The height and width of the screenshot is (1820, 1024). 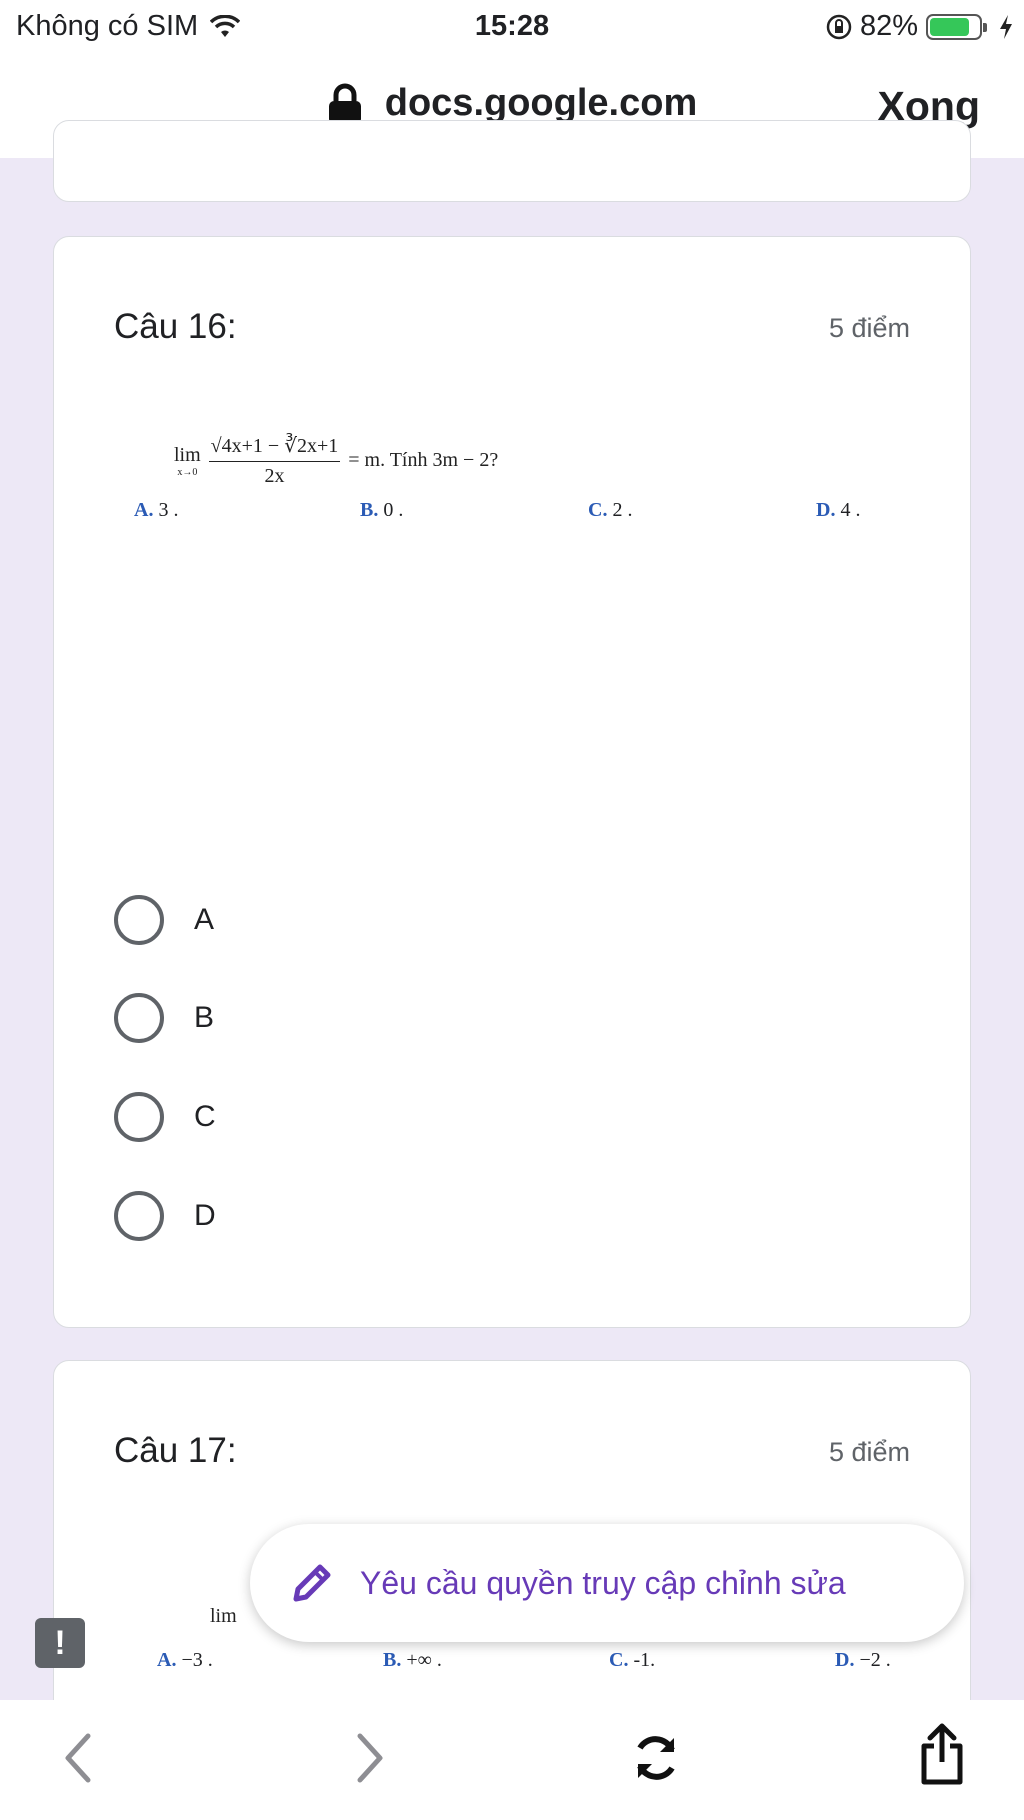 What do you see at coordinates (950, 26) in the screenshot?
I see `battery-fill` at bounding box center [950, 26].